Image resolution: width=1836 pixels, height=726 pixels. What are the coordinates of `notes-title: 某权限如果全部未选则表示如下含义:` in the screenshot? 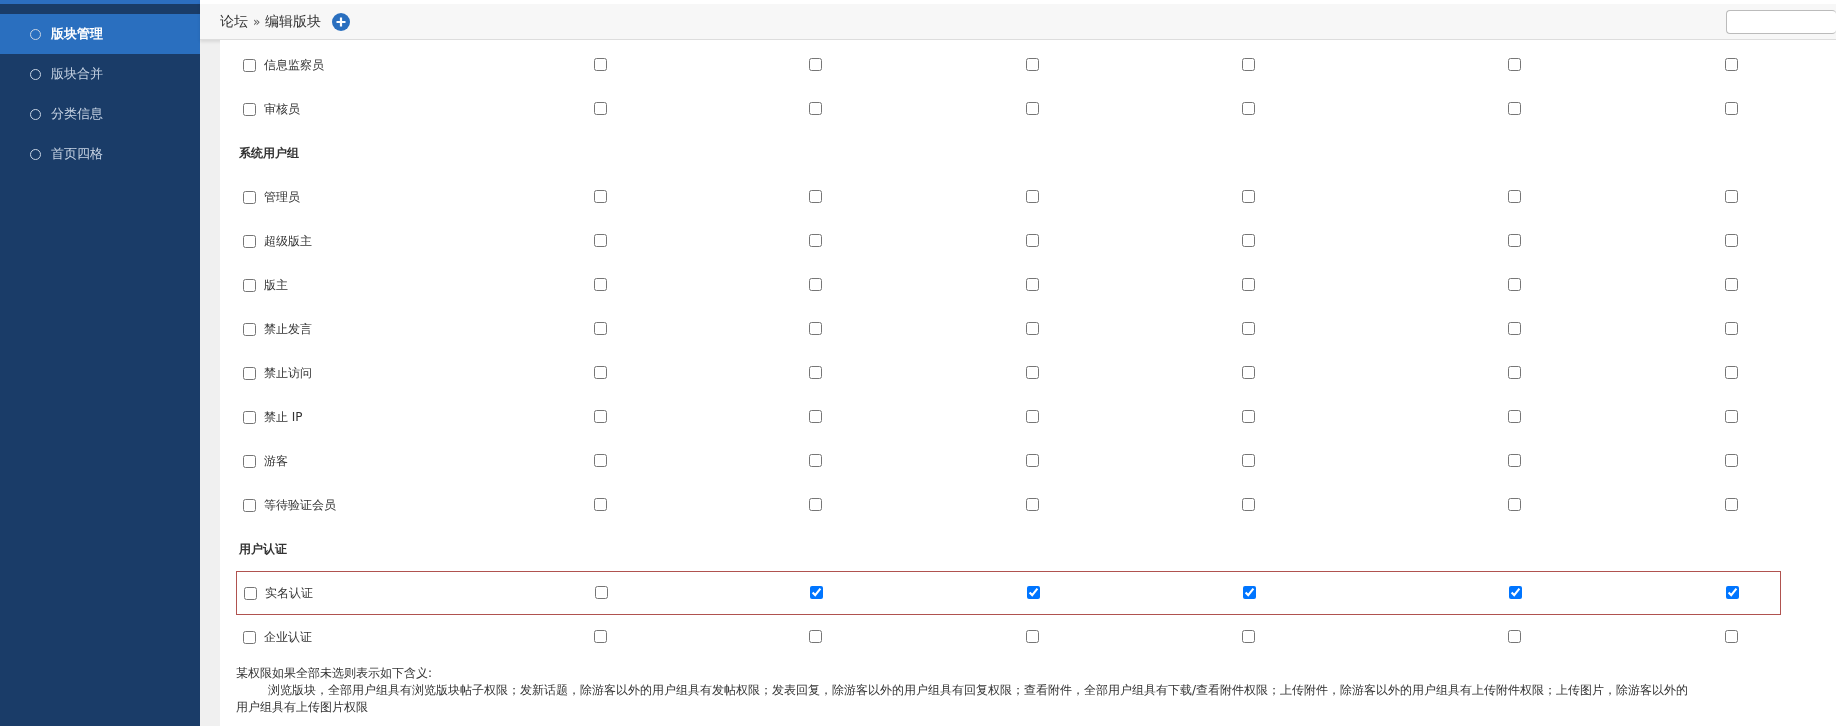 It's located at (335, 673).